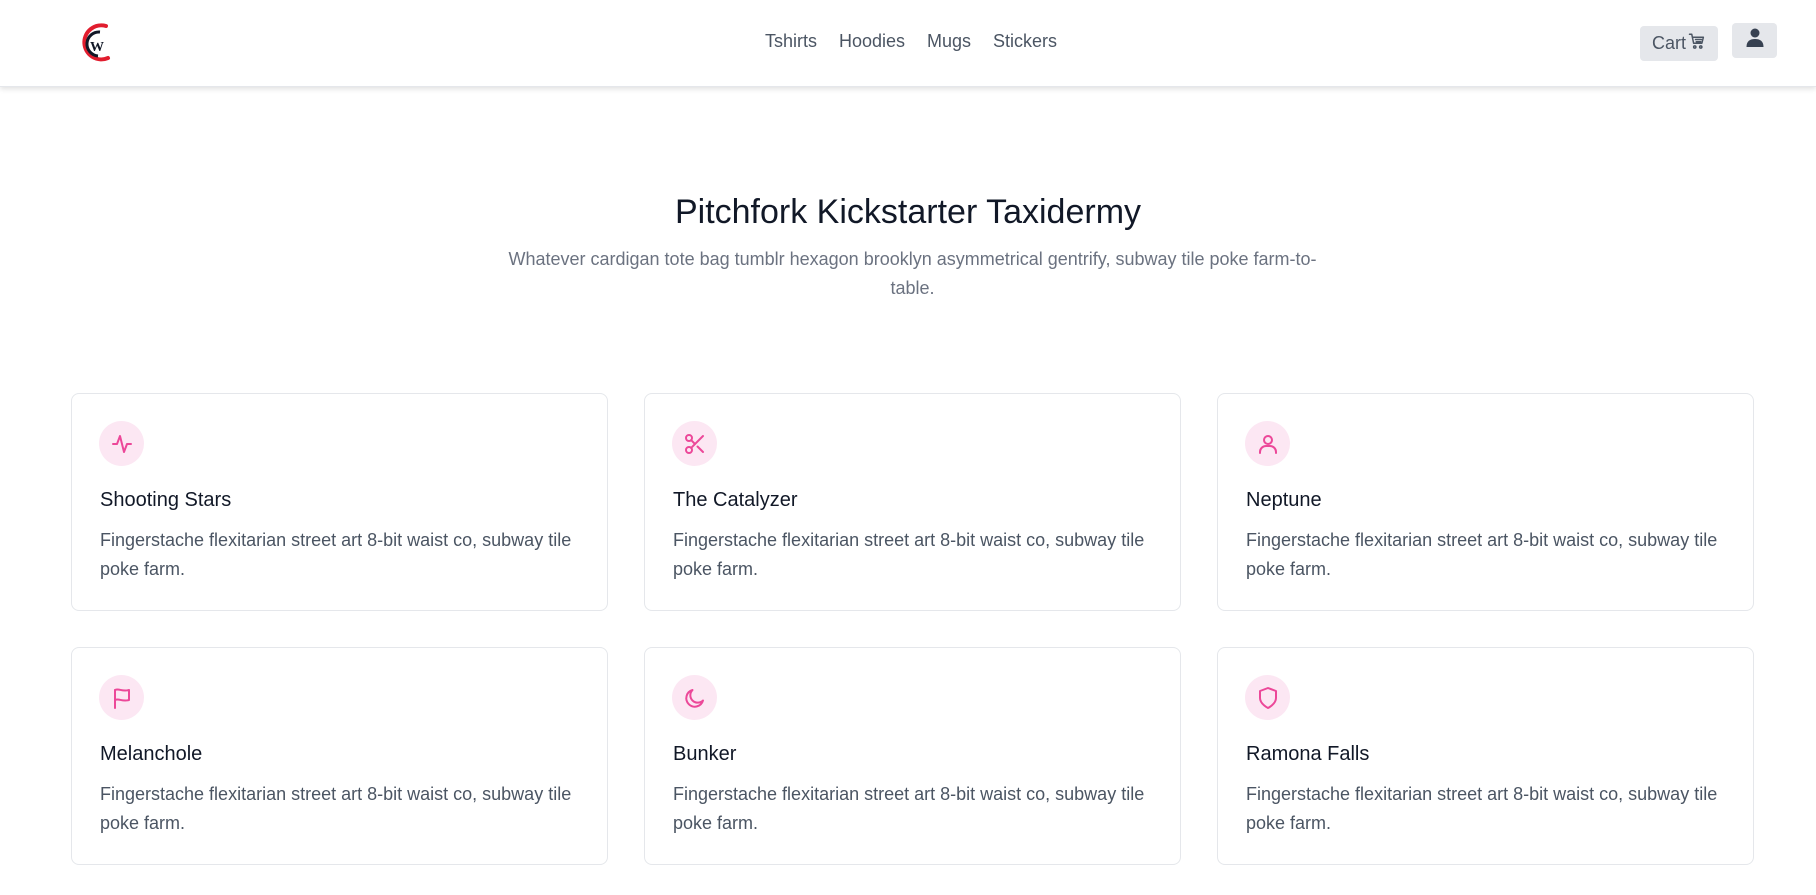 This screenshot has height=895, width=1816. I want to click on activity-icon, so click(121, 443).